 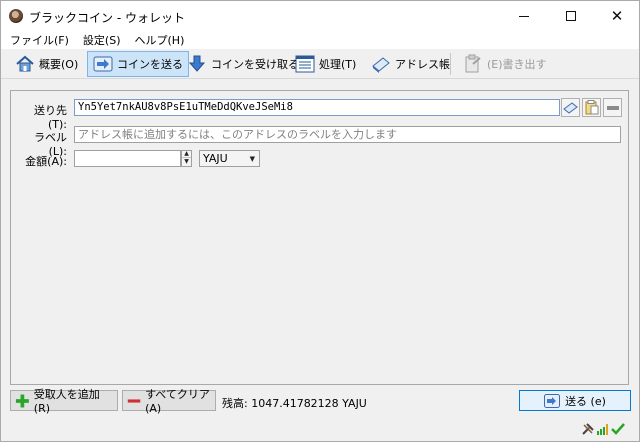 I want to click on send-button: 送る (e), so click(x=575, y=400).